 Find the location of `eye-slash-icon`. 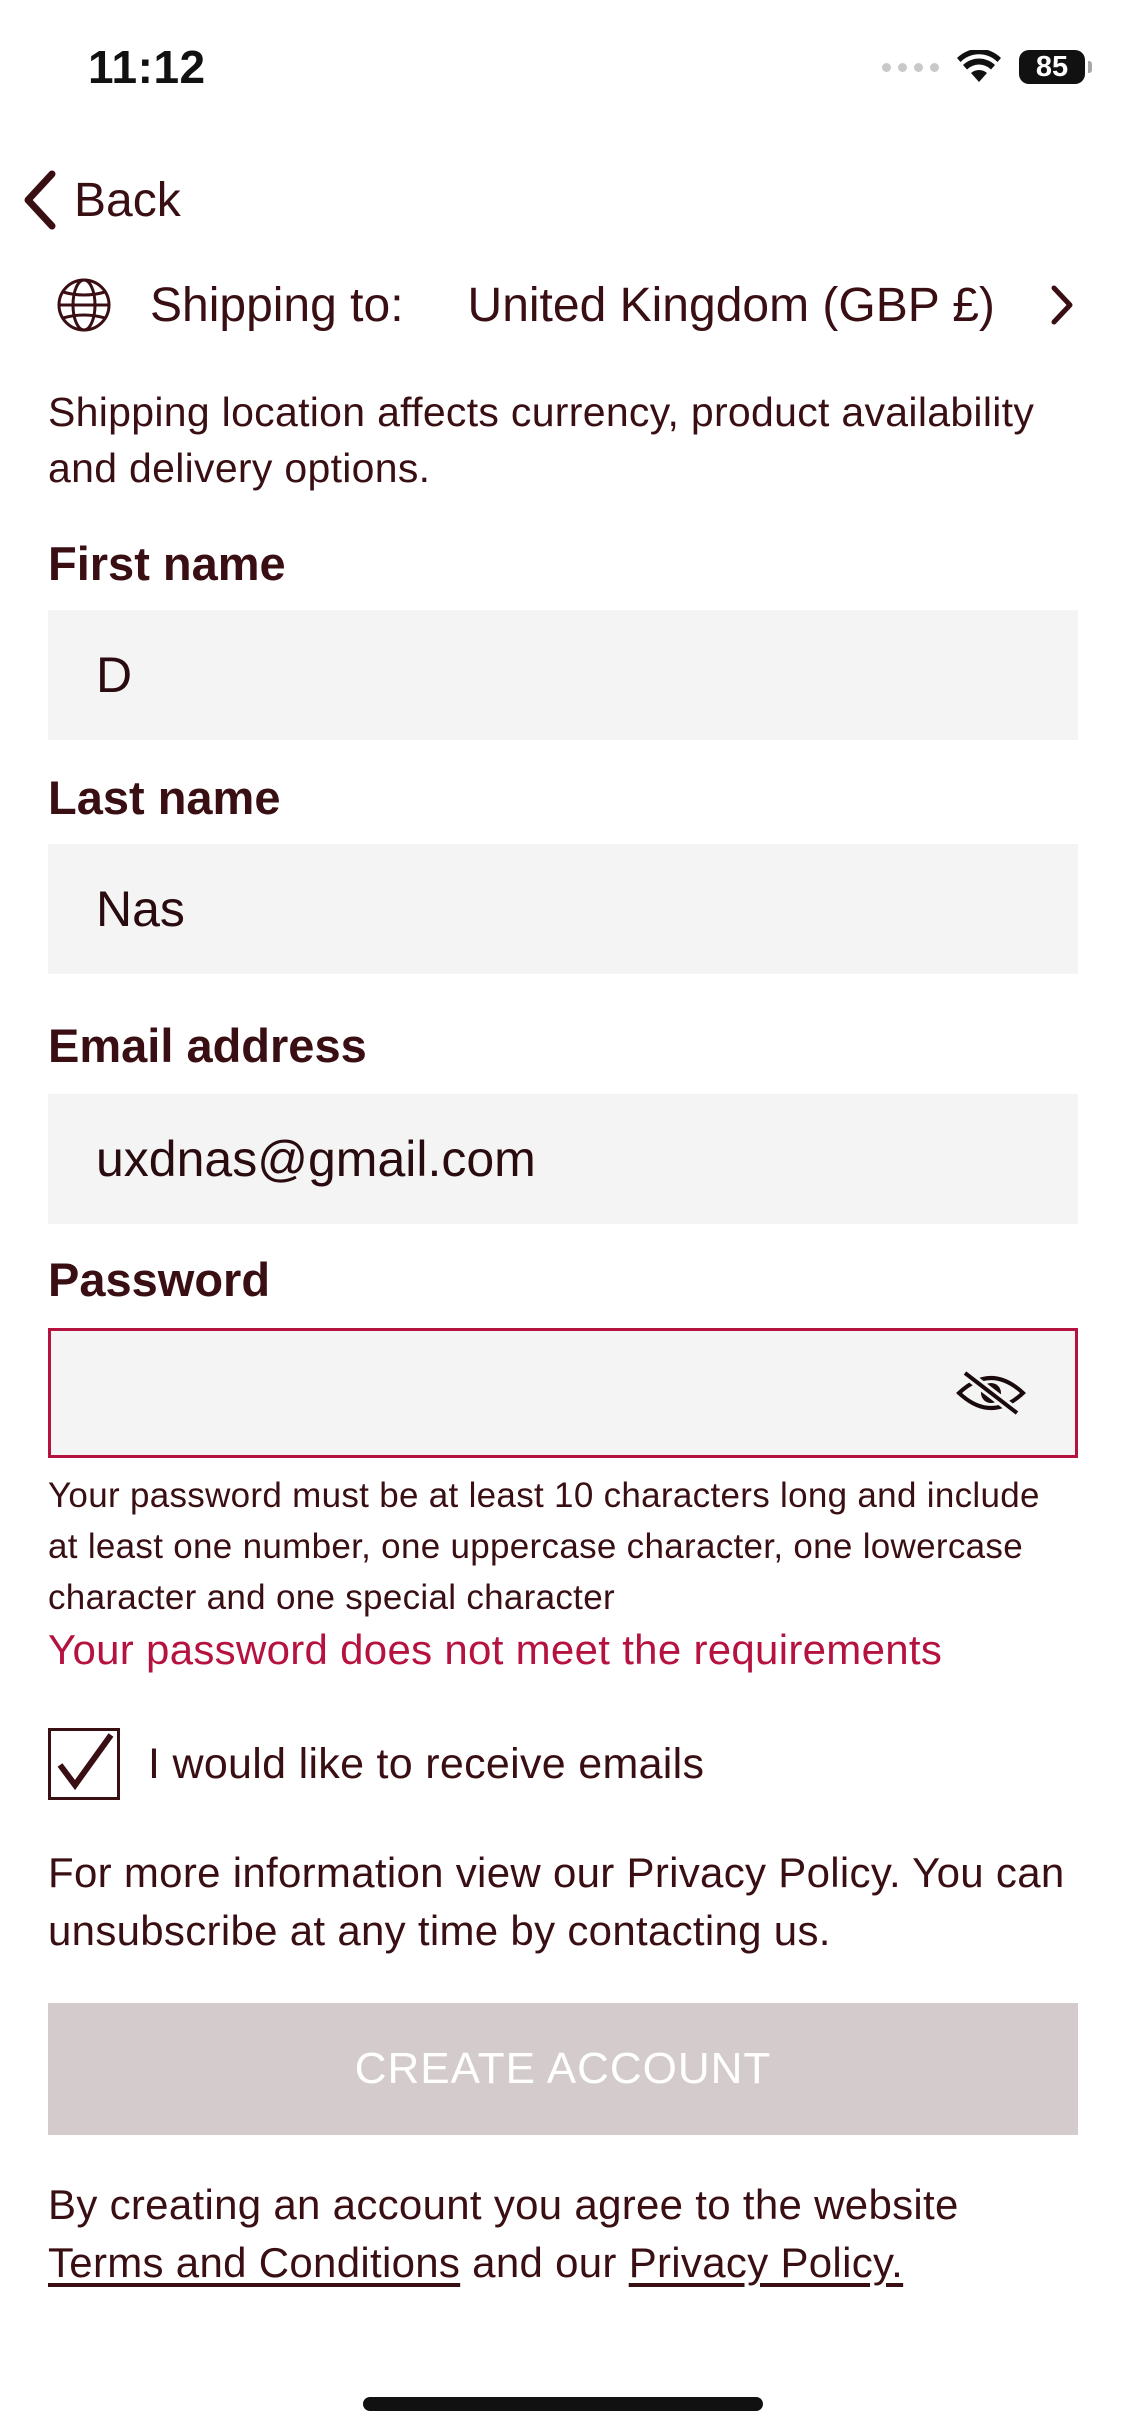

eye-slash-icon is located at coordinates (991, 1393).